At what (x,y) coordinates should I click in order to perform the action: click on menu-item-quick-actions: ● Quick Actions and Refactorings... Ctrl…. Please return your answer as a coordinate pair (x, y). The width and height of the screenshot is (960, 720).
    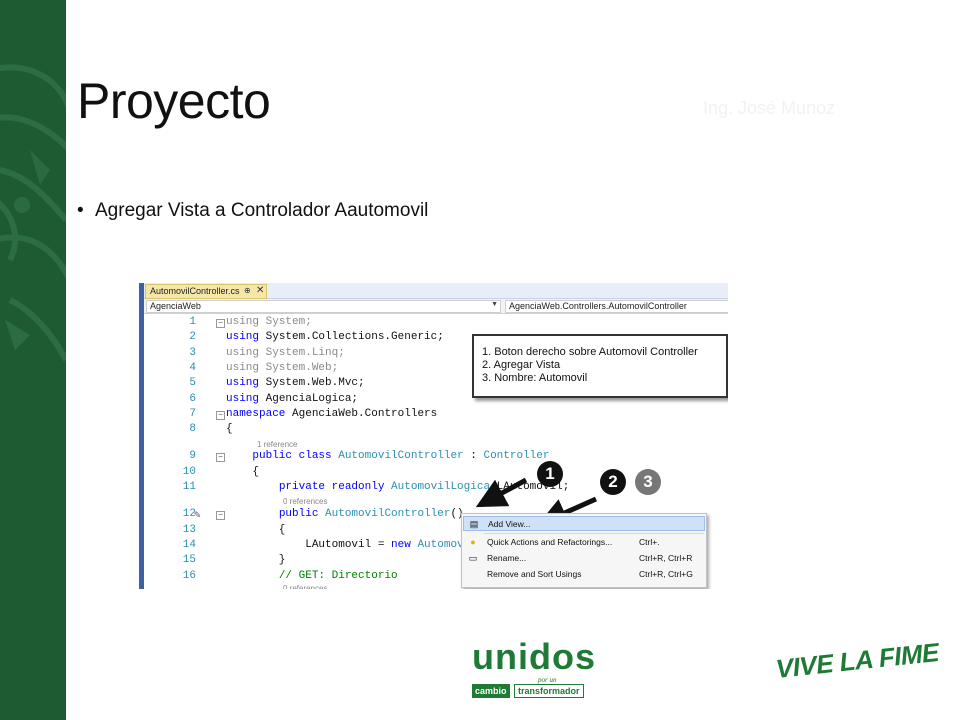
    Looking at the image, I should click on (584, 542).